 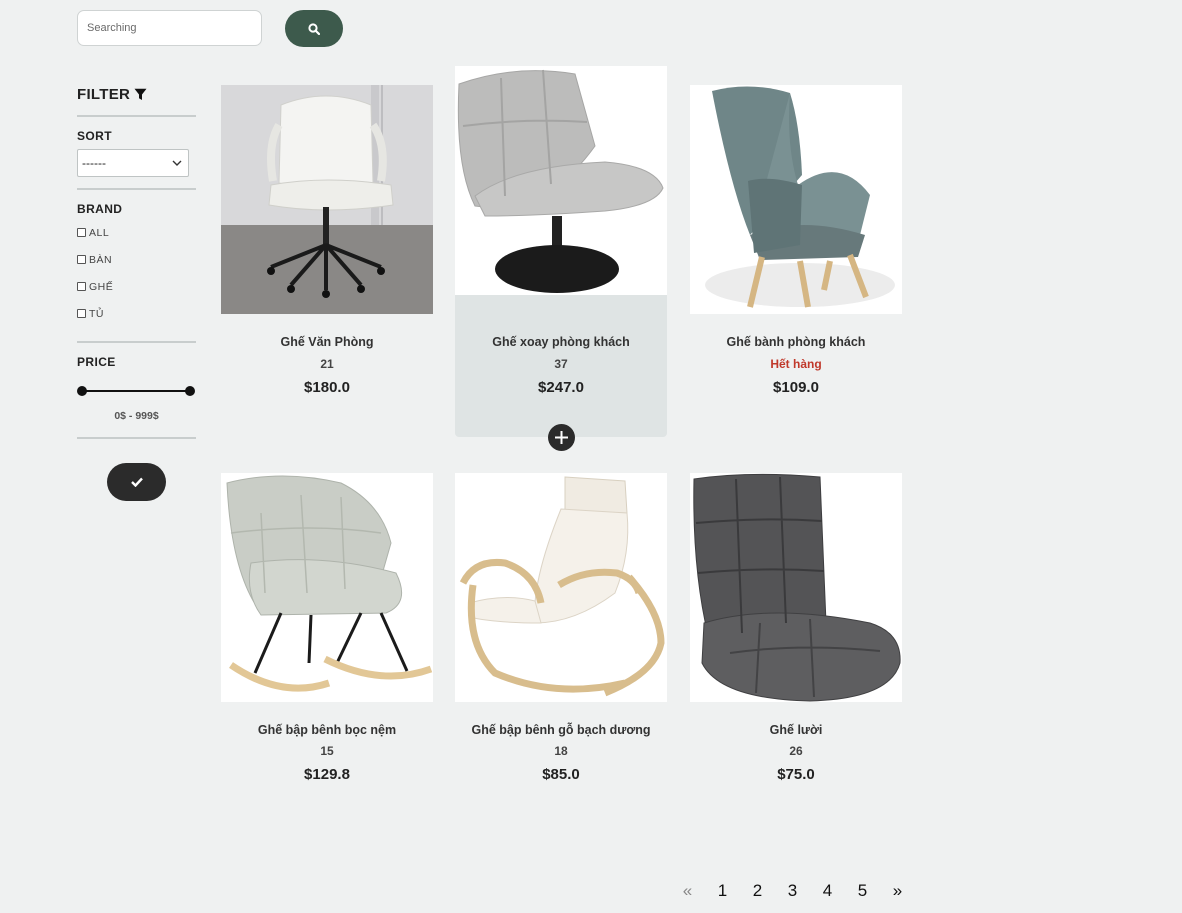 What do you see at coordinates (136, 416) in the screenshot?
I see `price-range-text: 0$ - 999$` at bounding box center [136, 416].